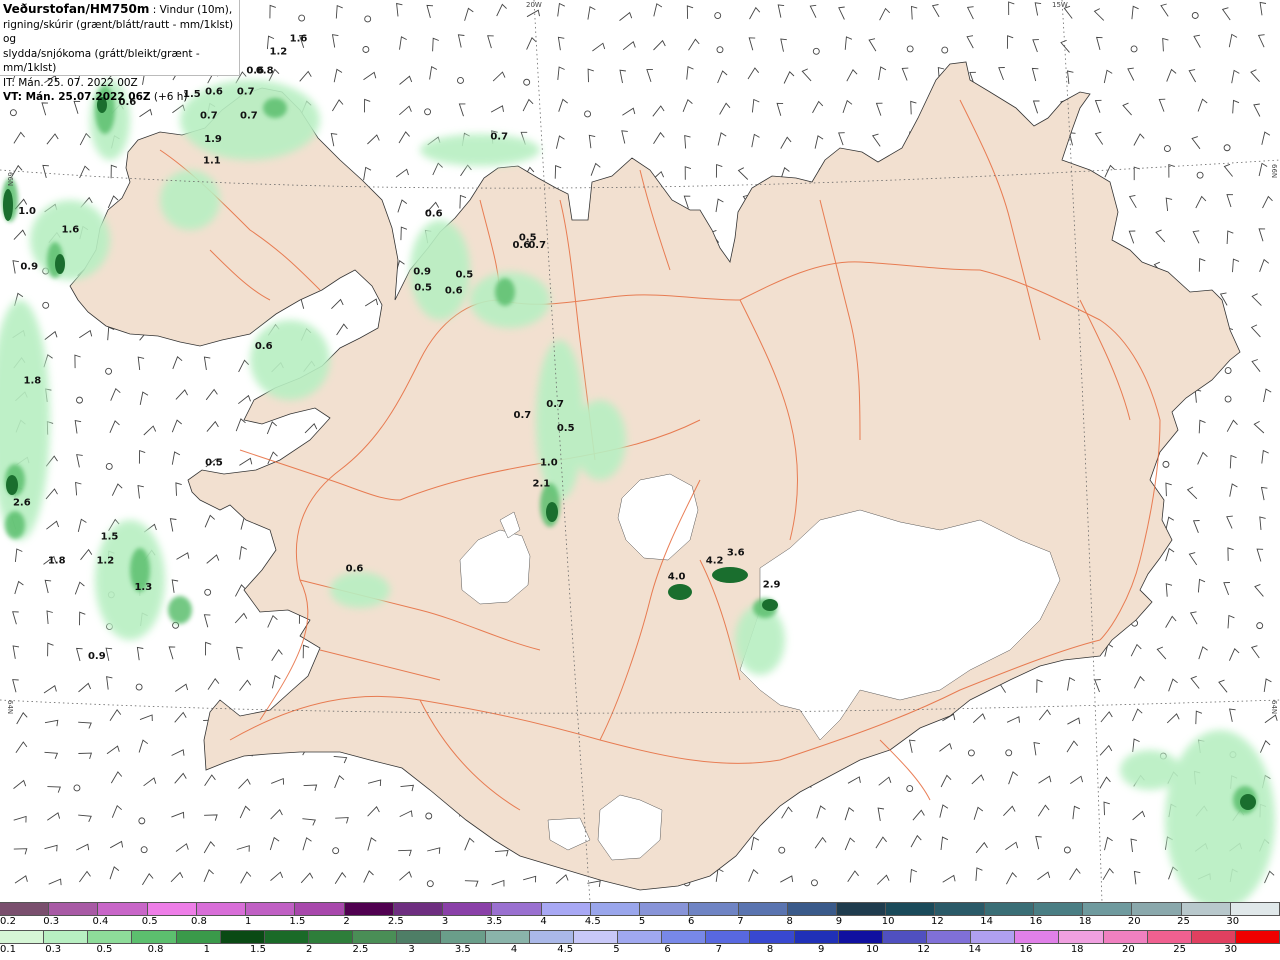  What do you see at coordinates (77, 97) in the screenshot?
I see `valid-time: VT: Mán. 25.07.2022 06Z` at bounding box center [77, 97].